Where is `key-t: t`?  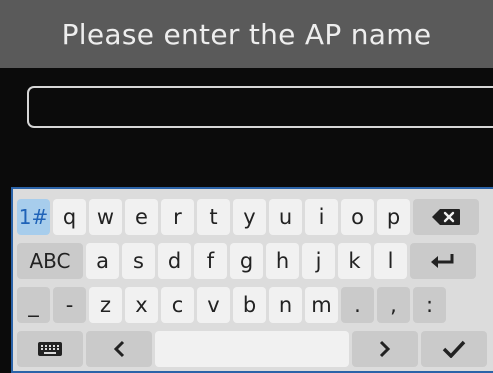 key-t: t is located at coordinates (213, 217).